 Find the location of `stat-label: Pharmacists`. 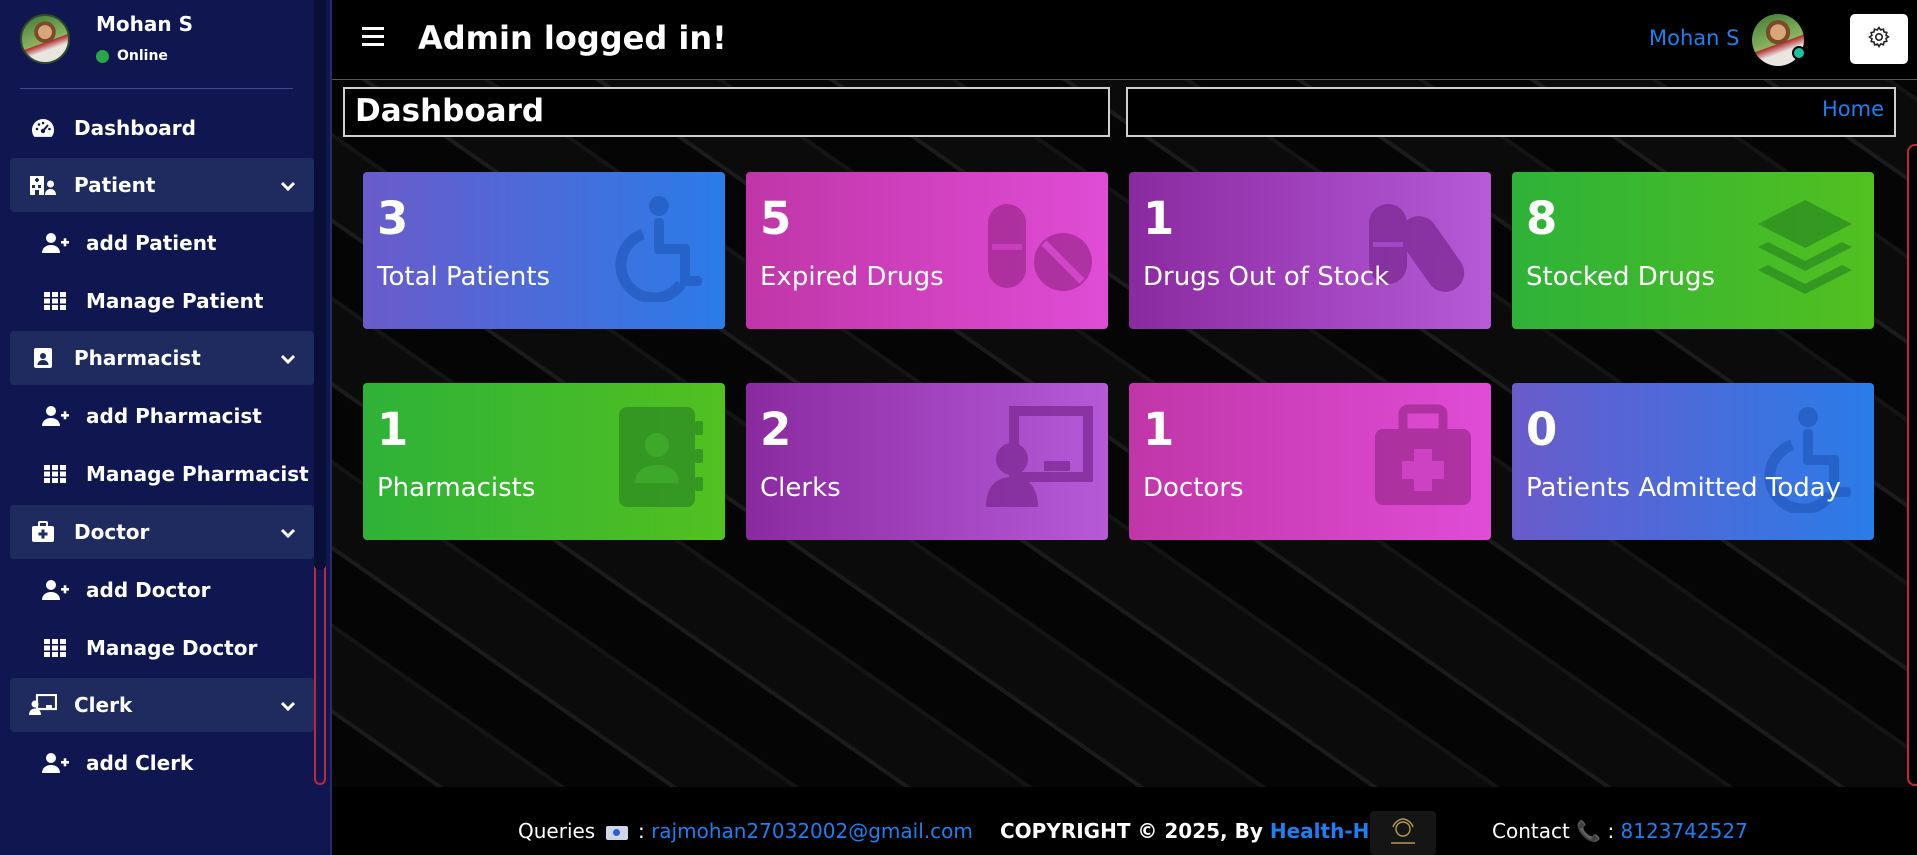

stat-label: Pharmacists is located at coordinates (456, 488).